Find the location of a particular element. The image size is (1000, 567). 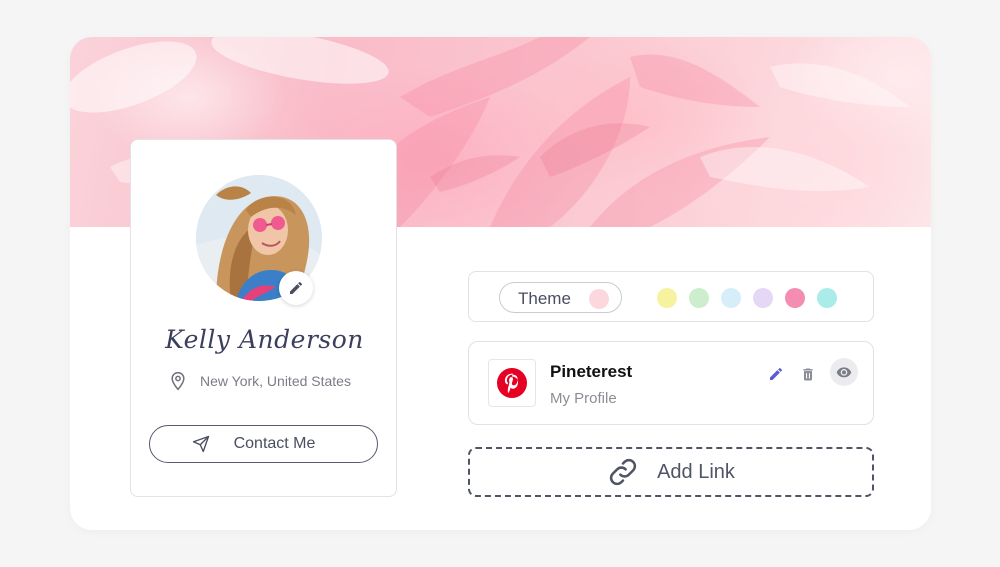

profile-name: Kelly Anderson is located at coordinates (264, 339).